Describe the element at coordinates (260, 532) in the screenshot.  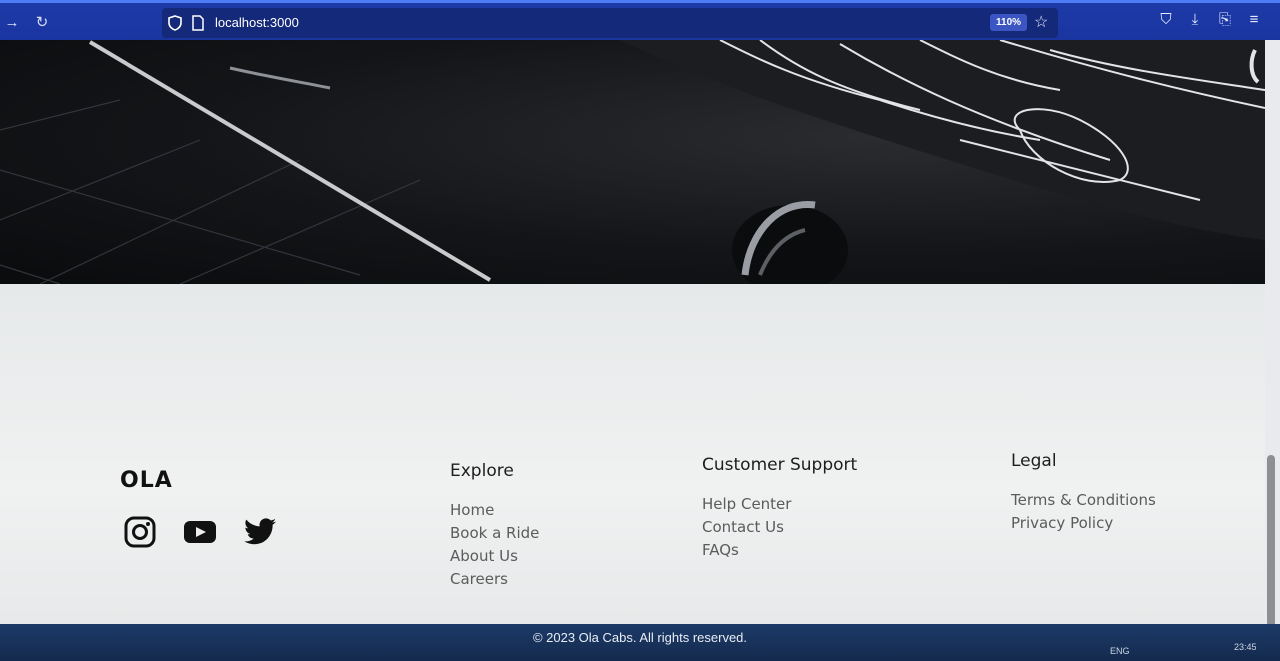
I see `twitter-icon` at that location.